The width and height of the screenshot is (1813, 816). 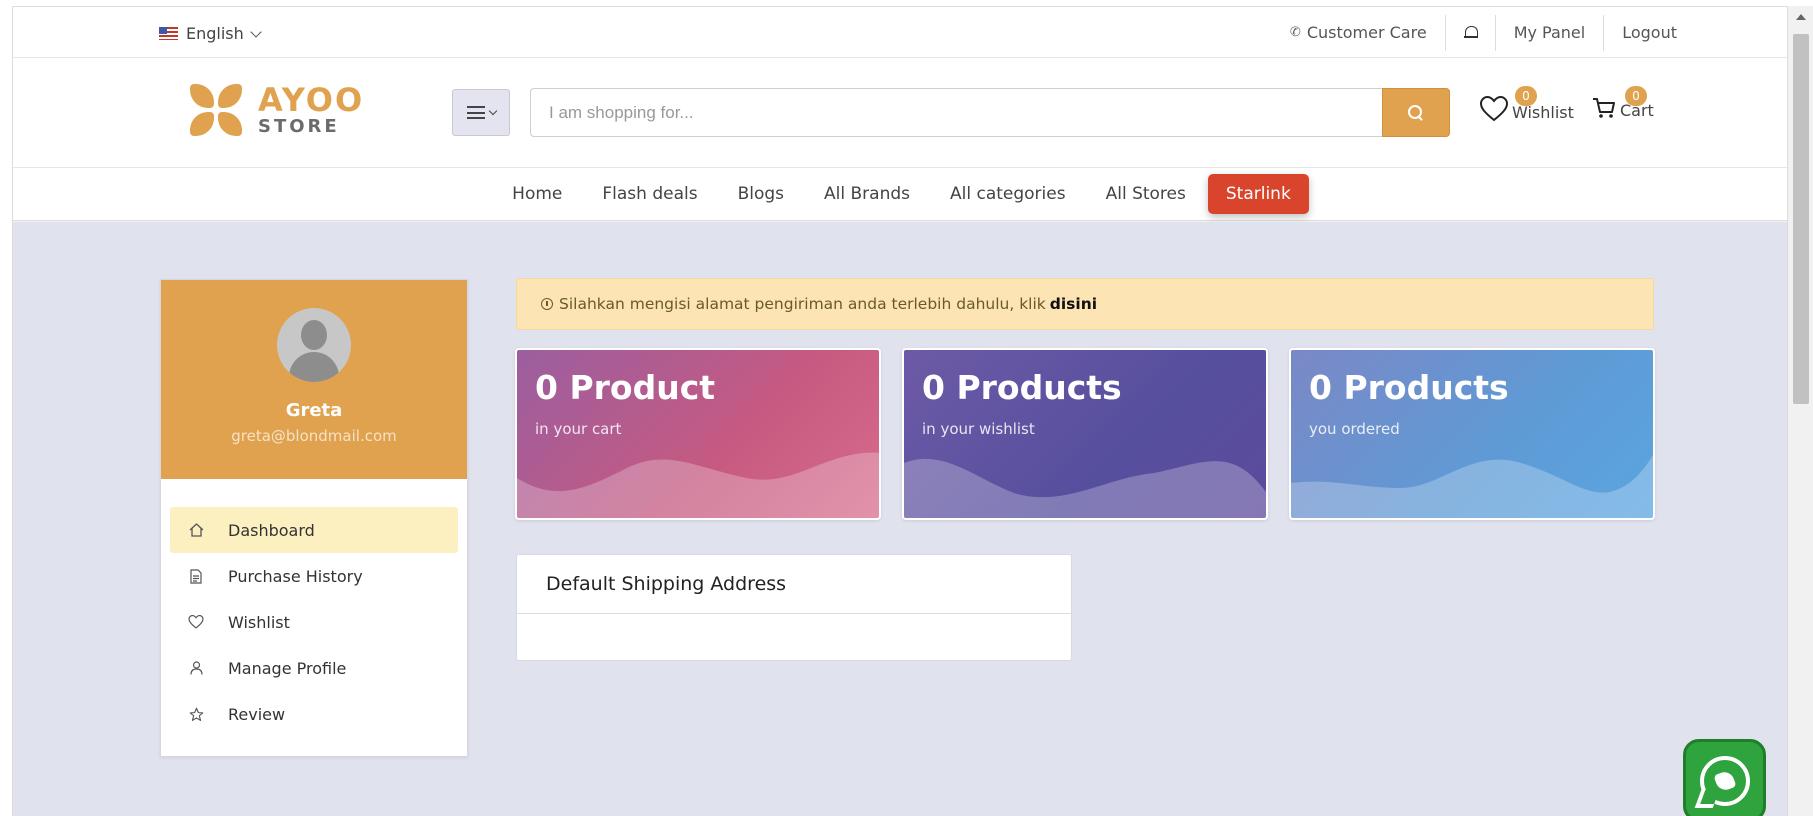 I want to click on home-icon, so click(x=196, y=530).